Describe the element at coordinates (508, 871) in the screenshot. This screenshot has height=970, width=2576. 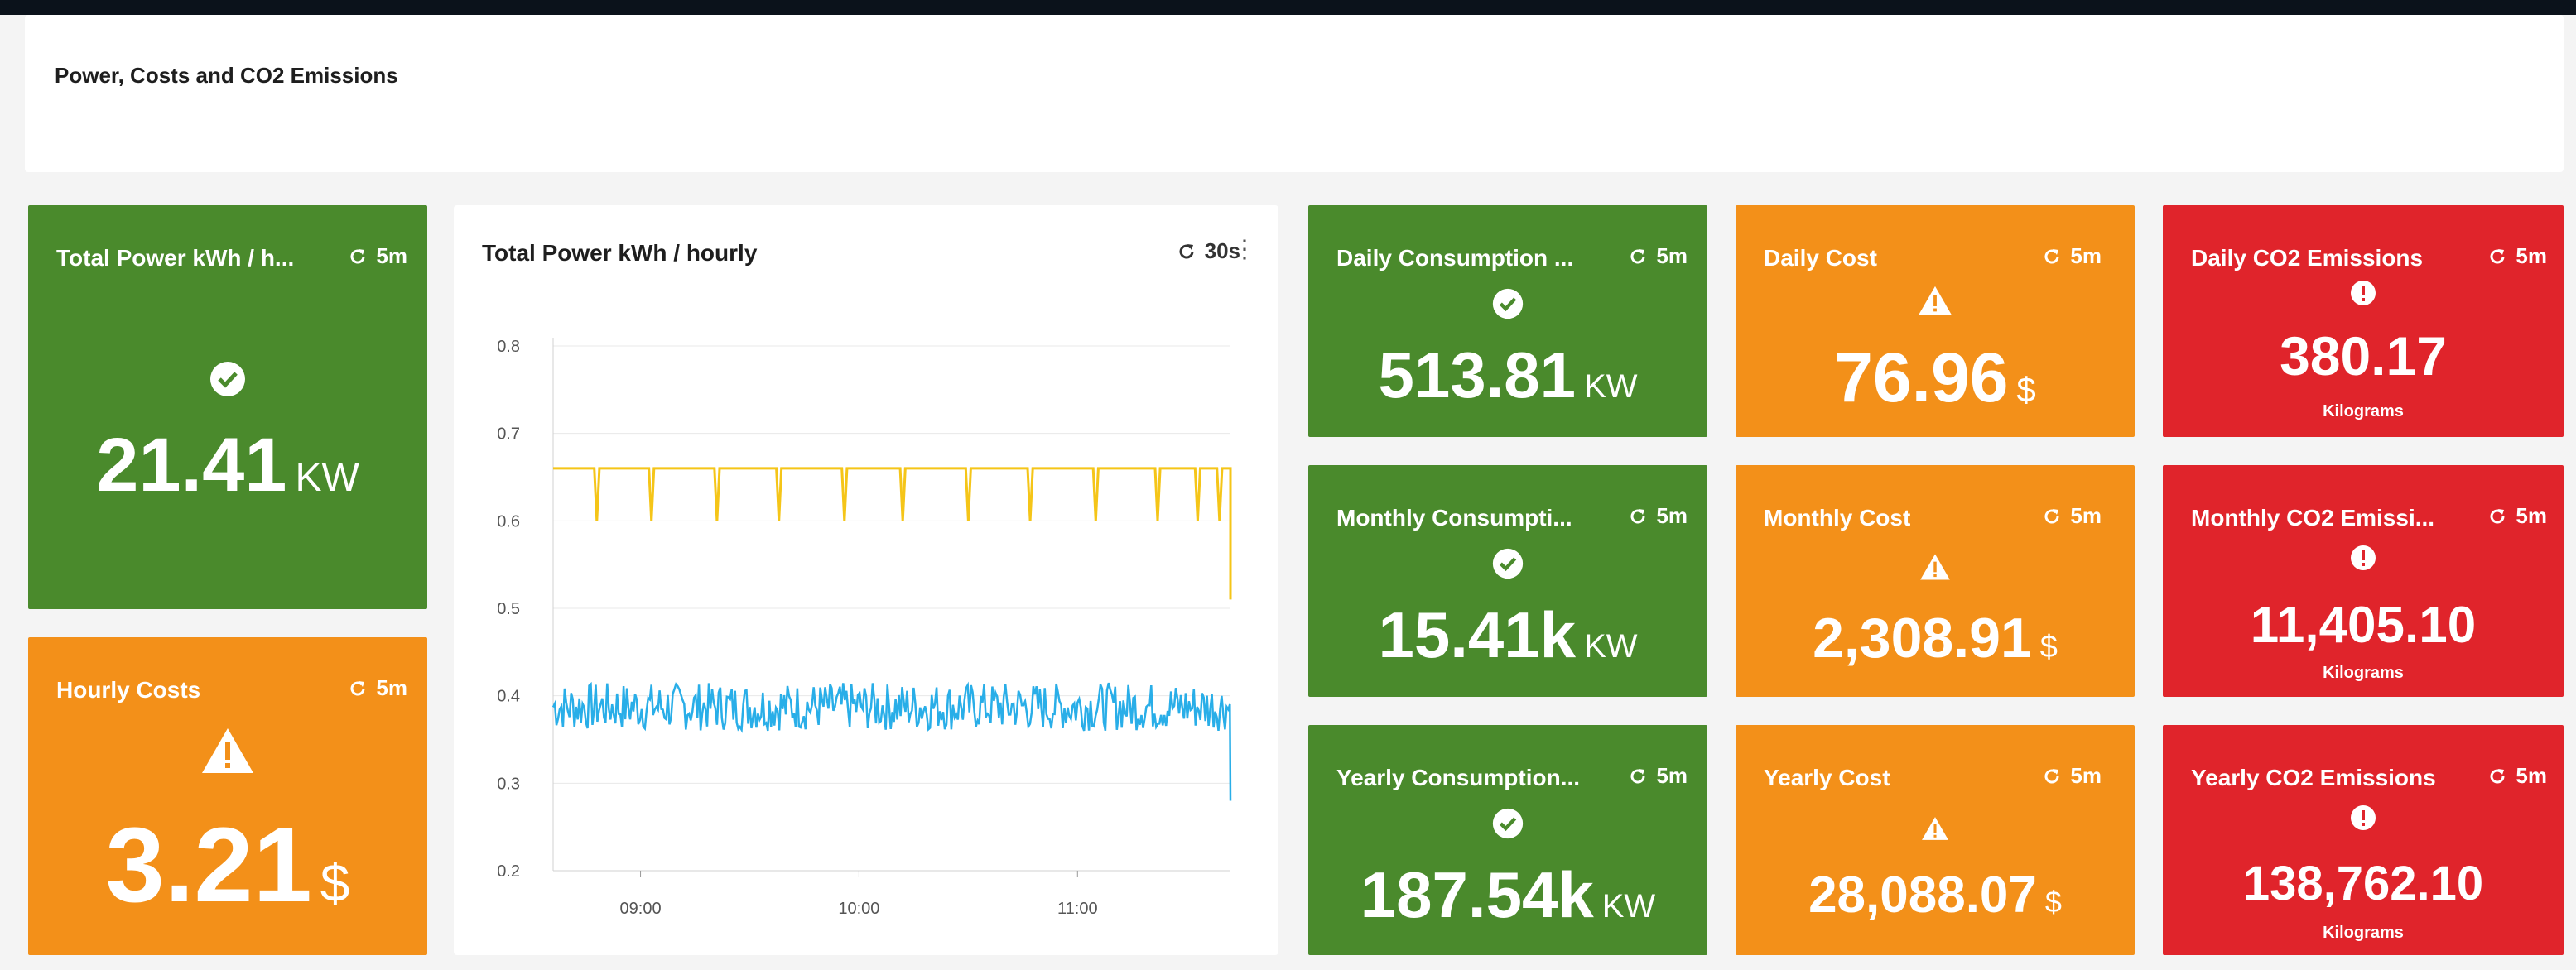
I see `y-tick-label: 0.2` at that location.